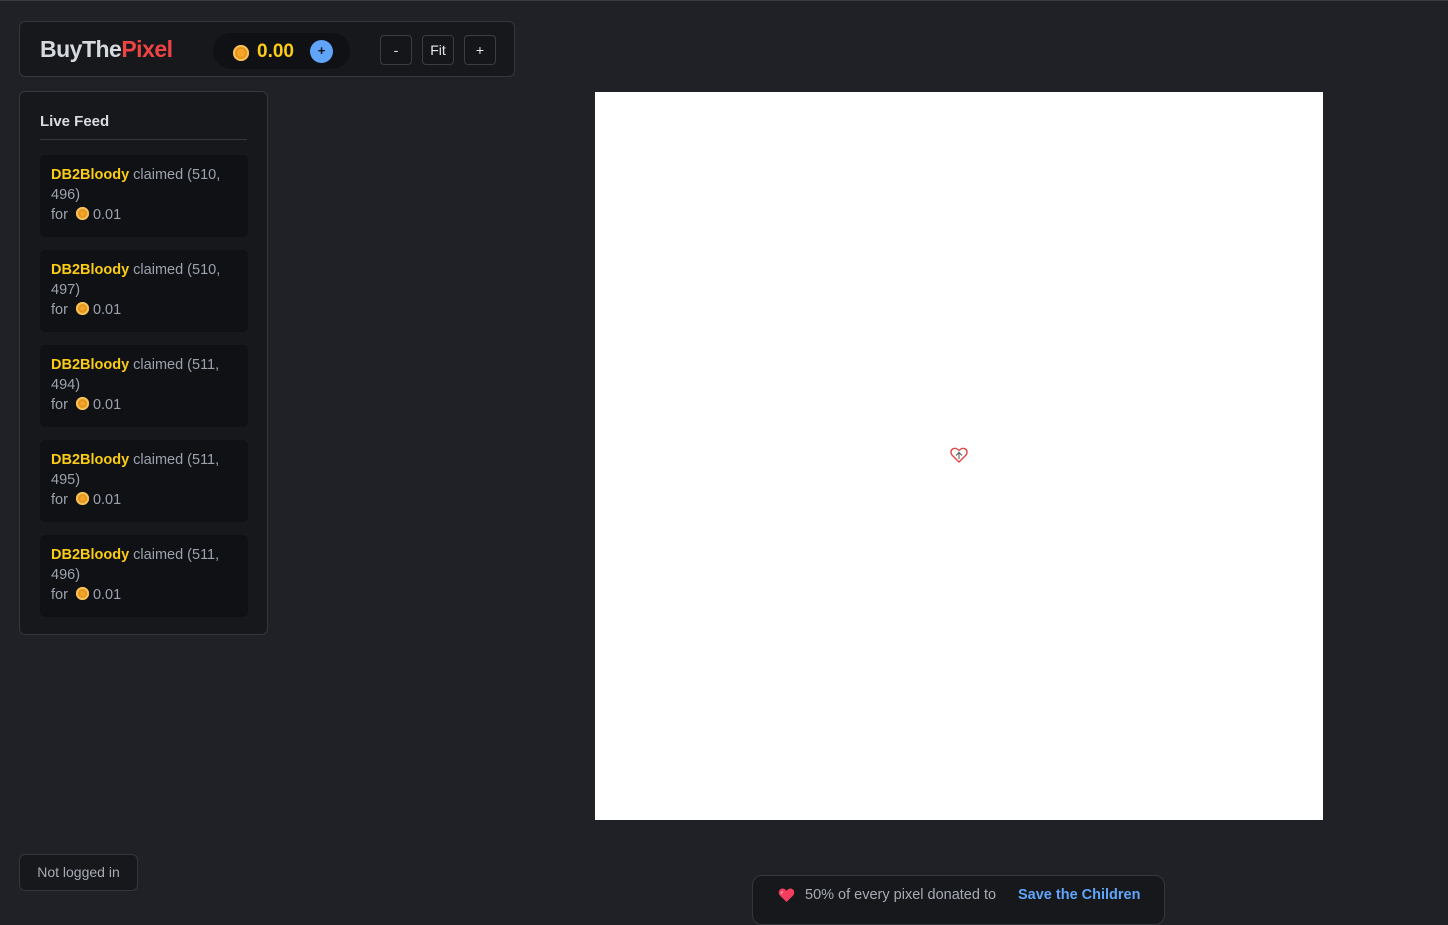 Image resolution: width=1448 pixels, height=925 pixels. Describe the element at coordinates (786, 895) in the screenshot. I see `heart-icon` at that location.